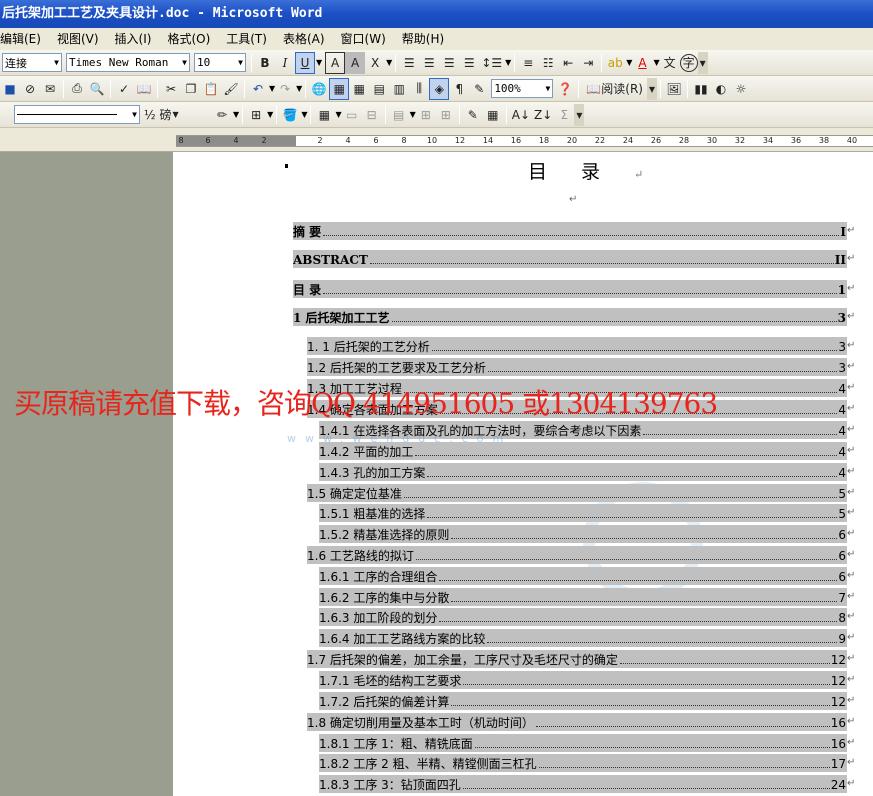  I want to click on toc-entry: ABSTRACT II ↵, so click(574, 259).